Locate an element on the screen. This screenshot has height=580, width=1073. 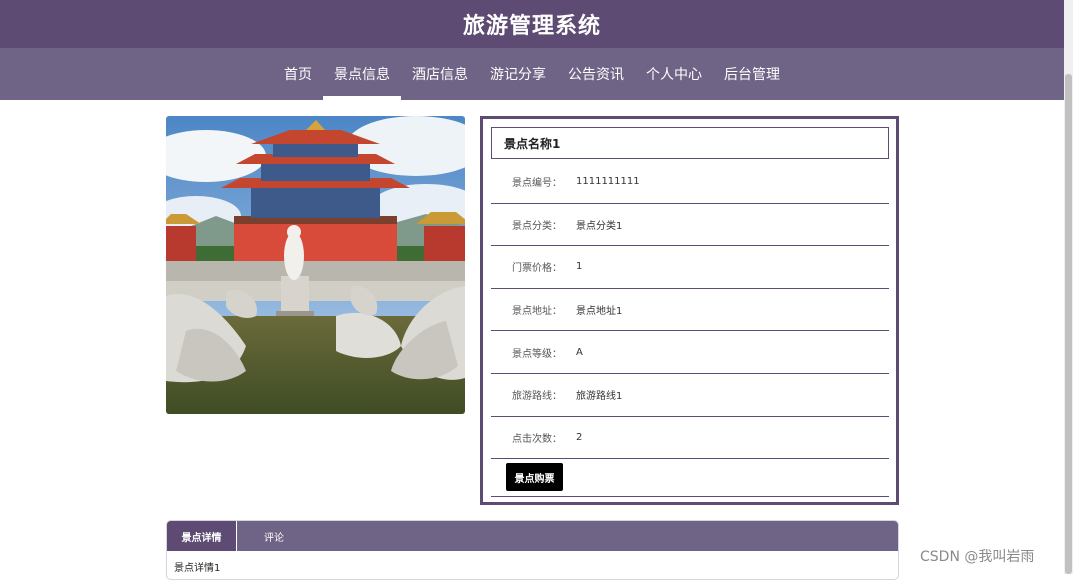
nav-item-personal-center: 个人中心 is located at coordinates (674, 74).